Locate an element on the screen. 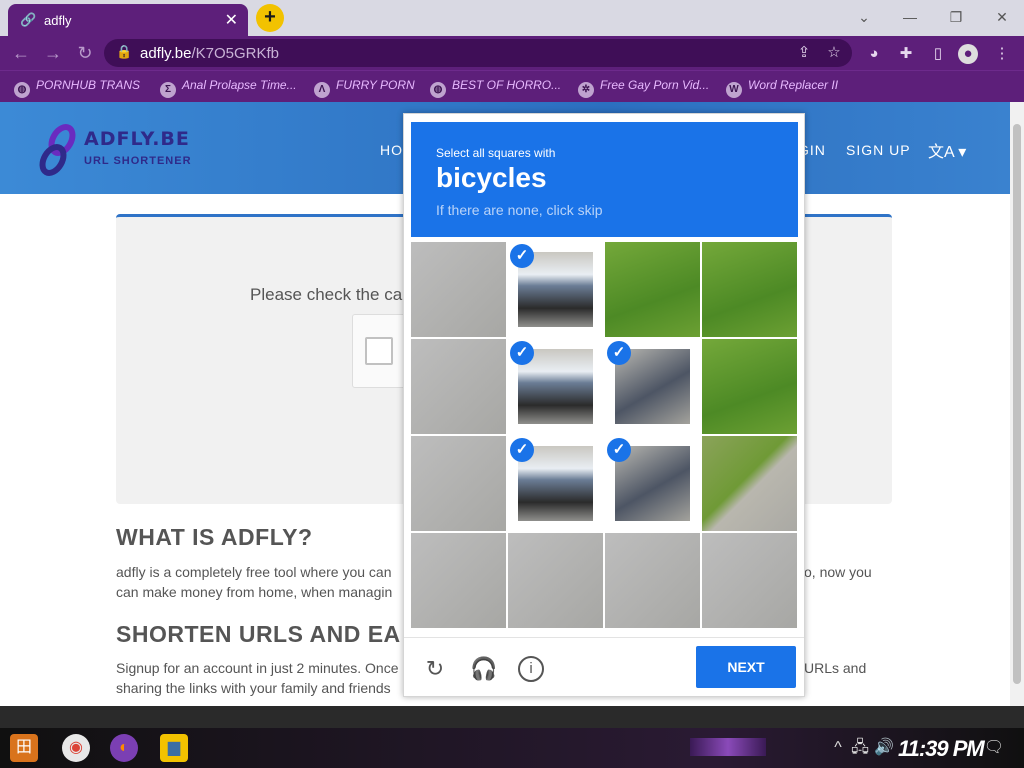 The height and width of the screenshot is (768, 1024). back-icon: ← is located at coordinates (21, 53).